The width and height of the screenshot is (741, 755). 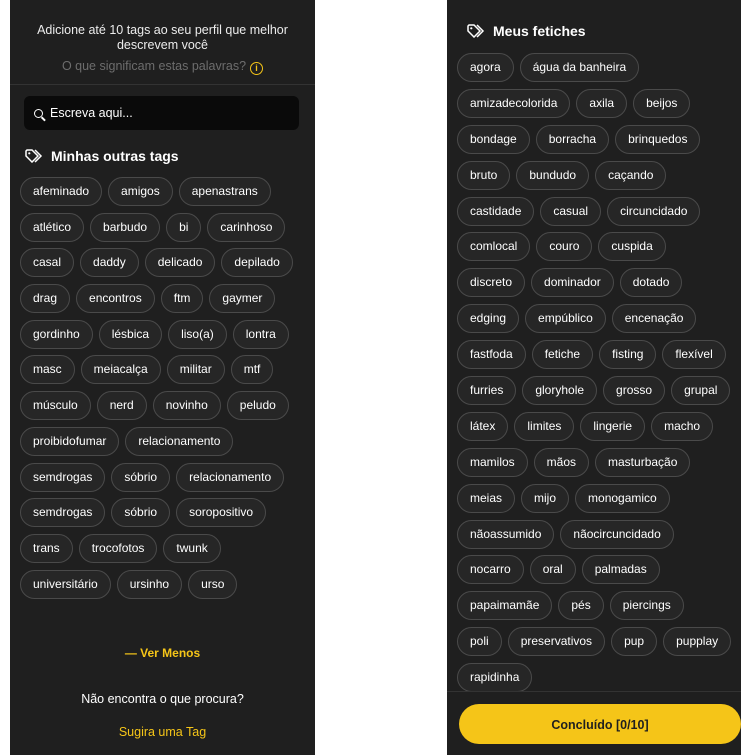 I want to click on tag-chip: couro, so click(x=564, y=247).